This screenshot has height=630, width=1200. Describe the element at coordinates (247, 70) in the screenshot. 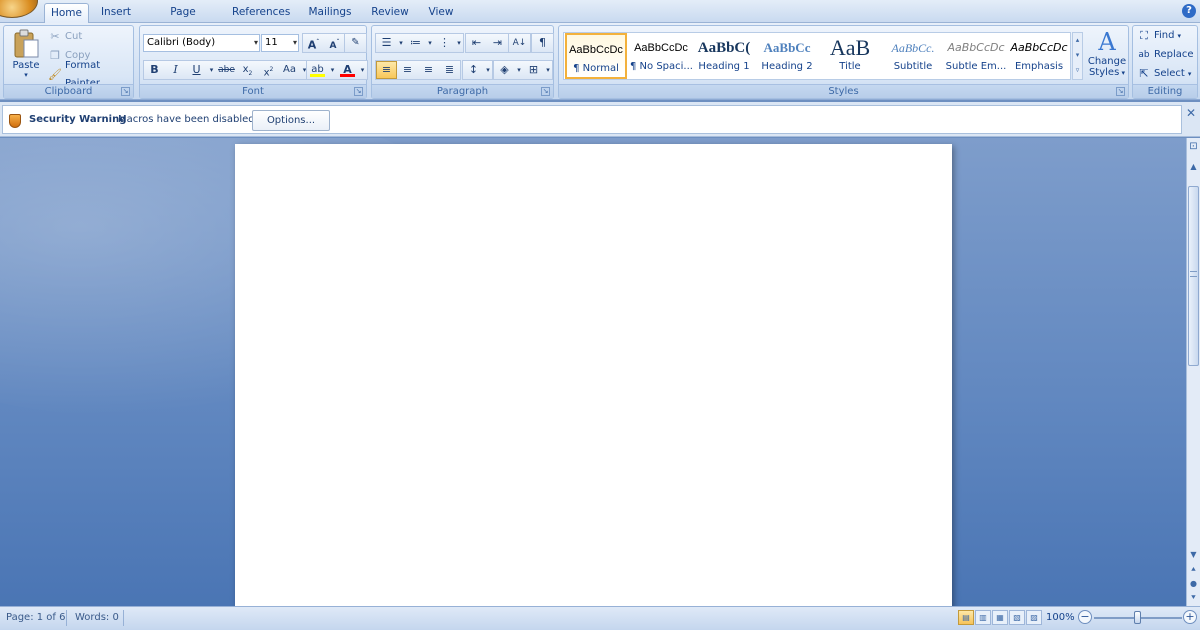

I see `subscript-icon: x2` at that location.